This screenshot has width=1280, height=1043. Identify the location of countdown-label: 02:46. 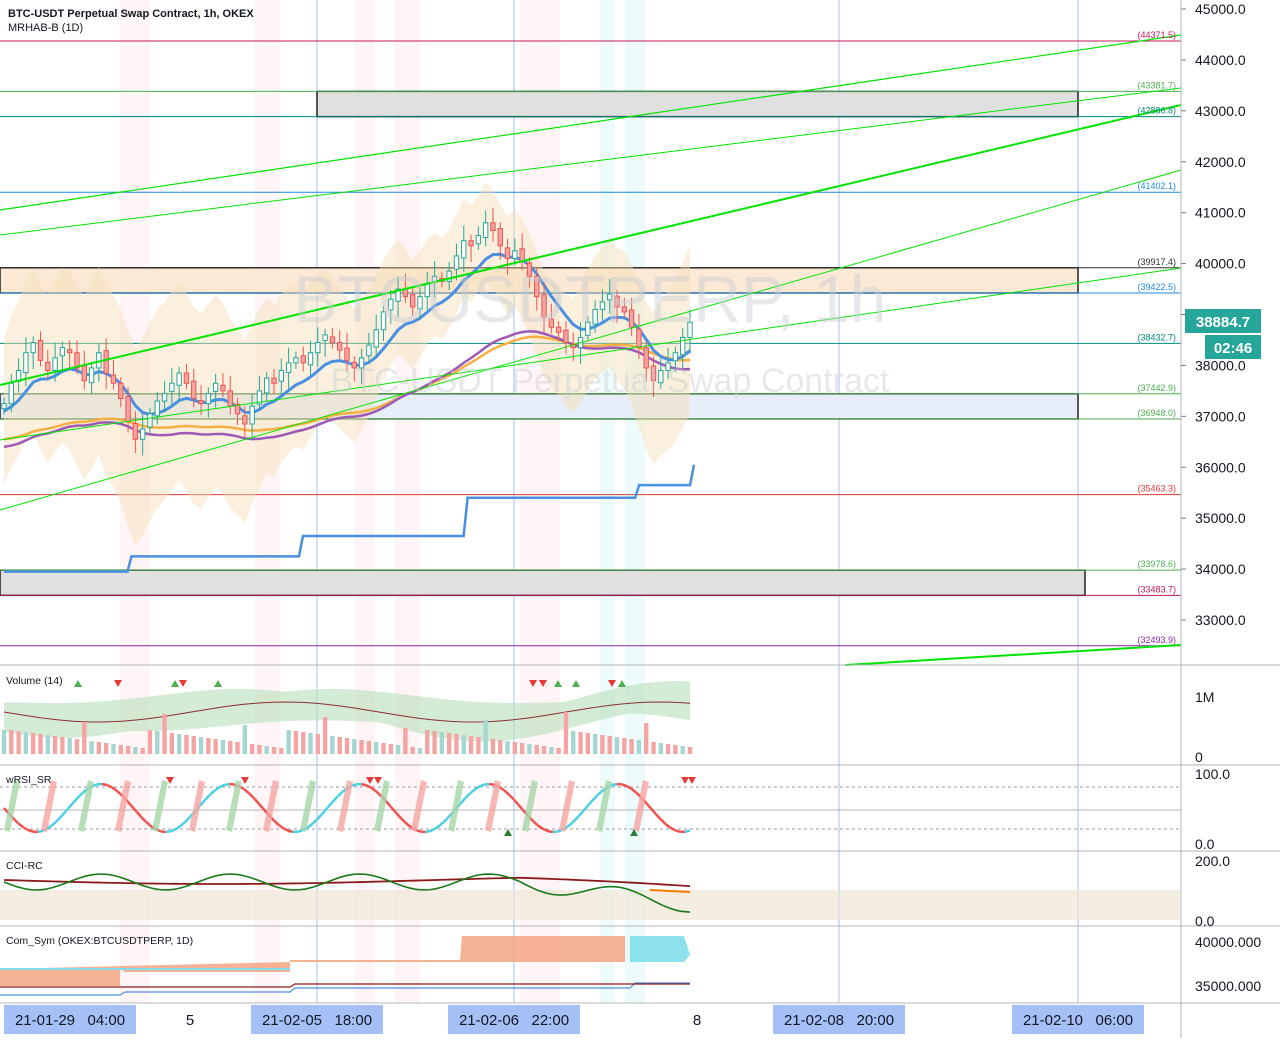
(1233, 348).